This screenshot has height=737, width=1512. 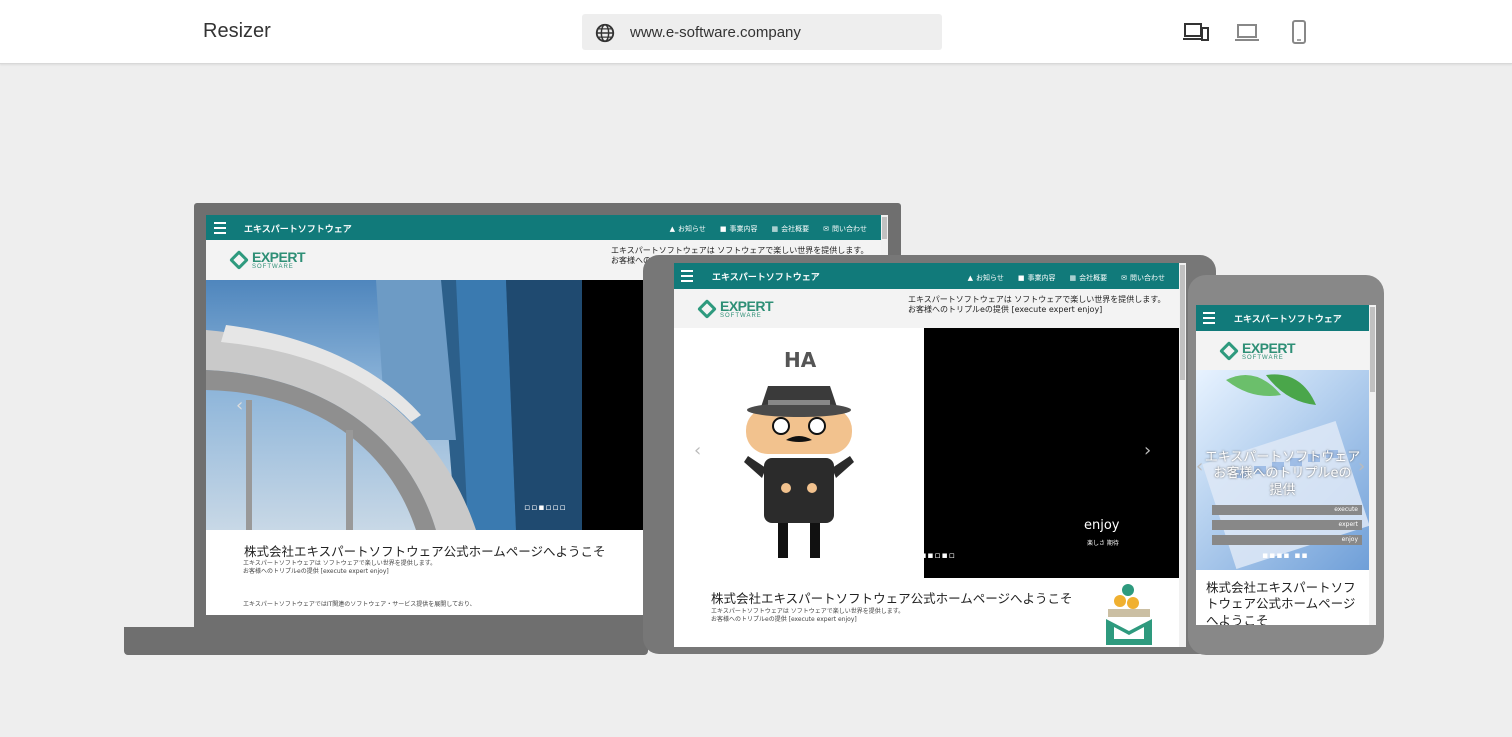 I want to click on city-monorail-illustration, so click(x=394, y=405).